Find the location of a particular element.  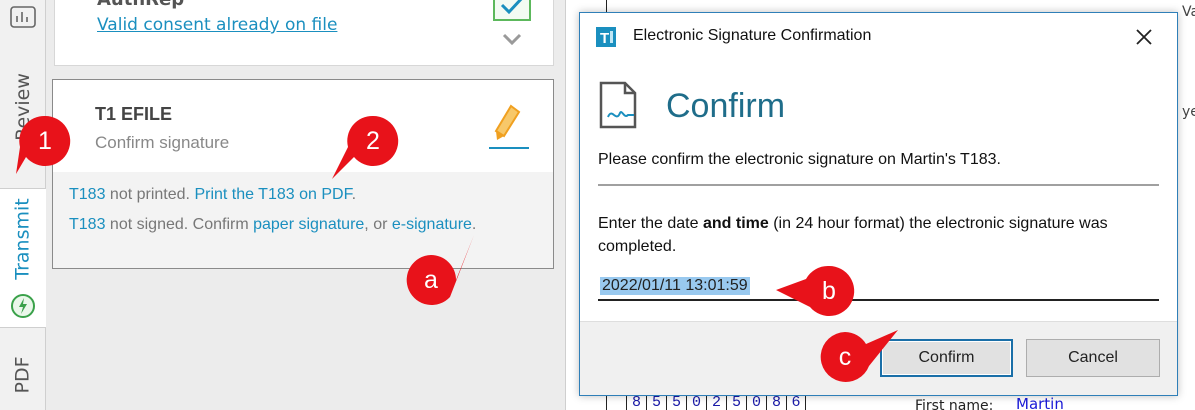

dialog-divider is located at coordinates (878, 185).